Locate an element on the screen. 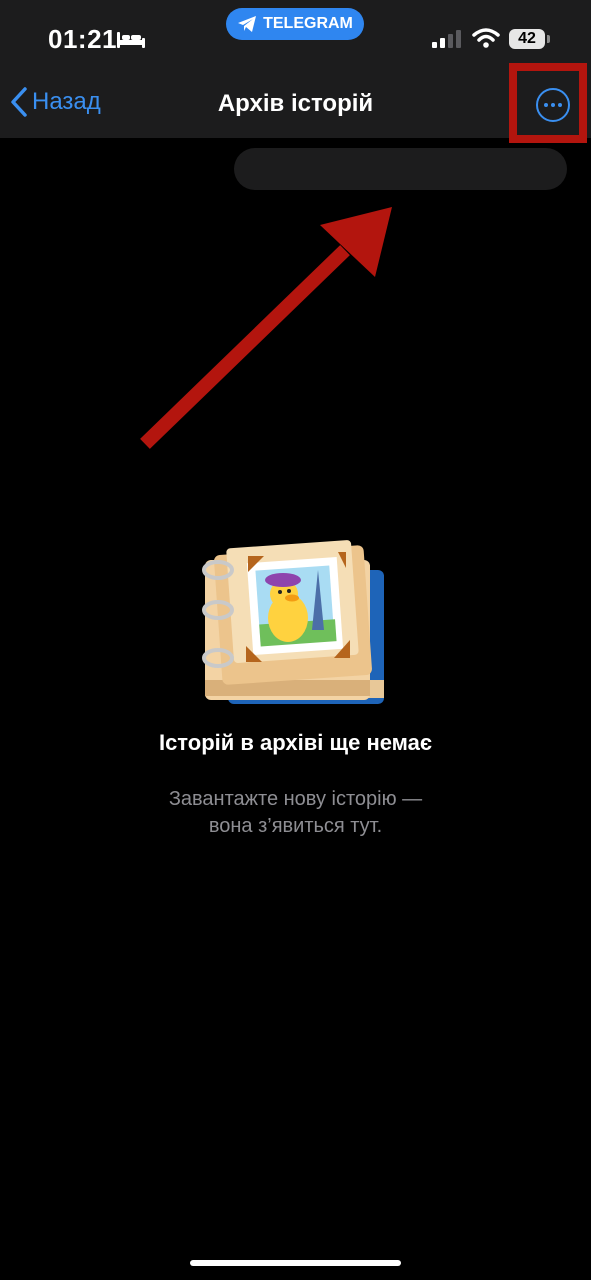 The image size is (591, 1280). bed-icon is located at coordinates (131, 40).